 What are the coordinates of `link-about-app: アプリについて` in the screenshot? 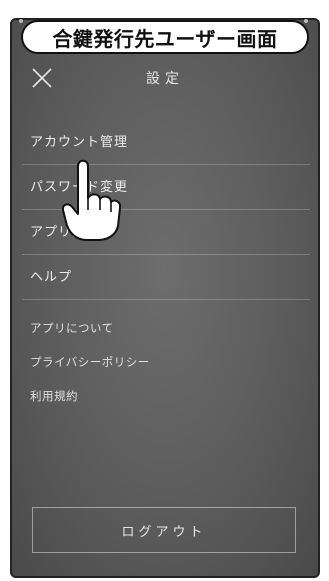 It's located at (160, 335).